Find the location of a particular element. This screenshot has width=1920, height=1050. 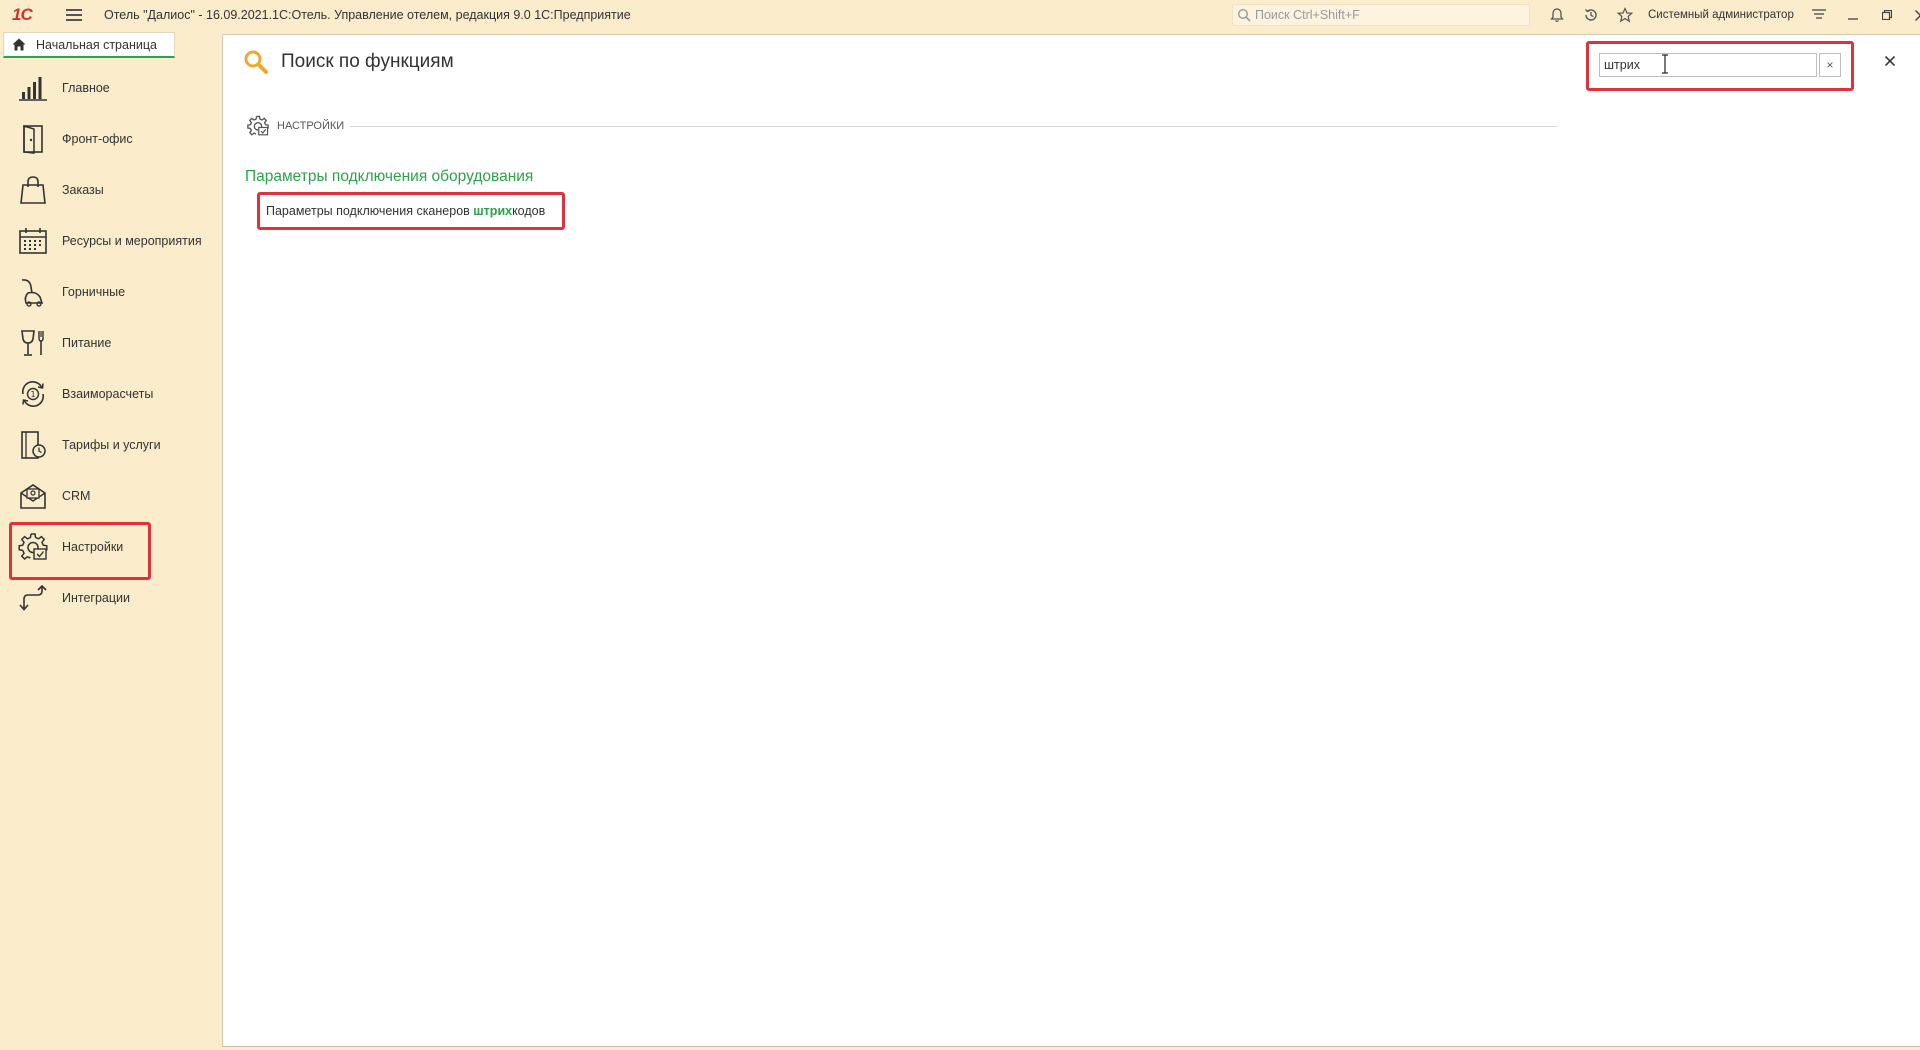

main-header: Поиск по функциям is located at coordinates (348, 62).